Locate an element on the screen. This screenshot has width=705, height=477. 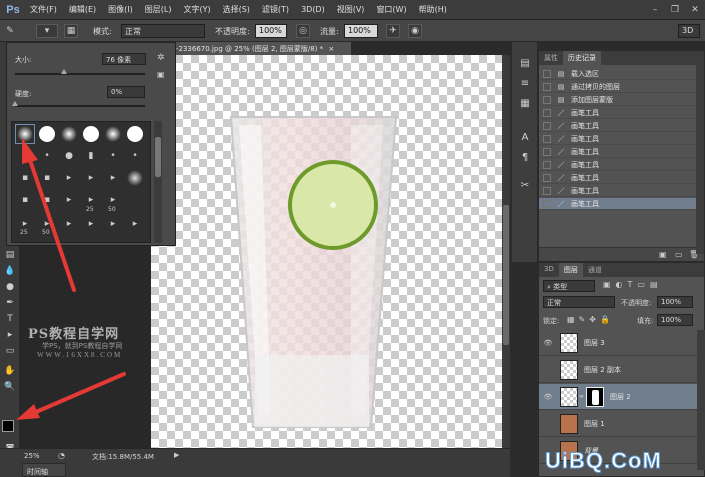
brush-panel-toggle-icon: ▦ is located at coordinates (71, 31).